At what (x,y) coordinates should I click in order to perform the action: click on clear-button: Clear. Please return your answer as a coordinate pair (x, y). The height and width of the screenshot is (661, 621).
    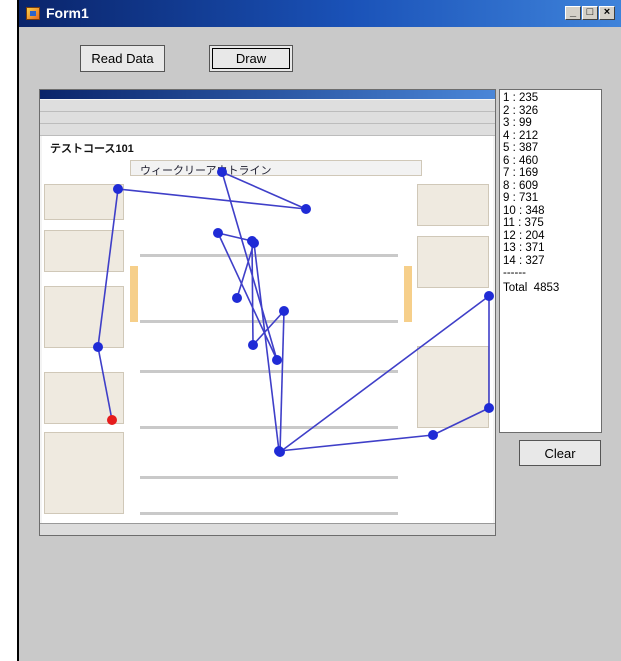
    Looking at the image, I should click on (560, 453).